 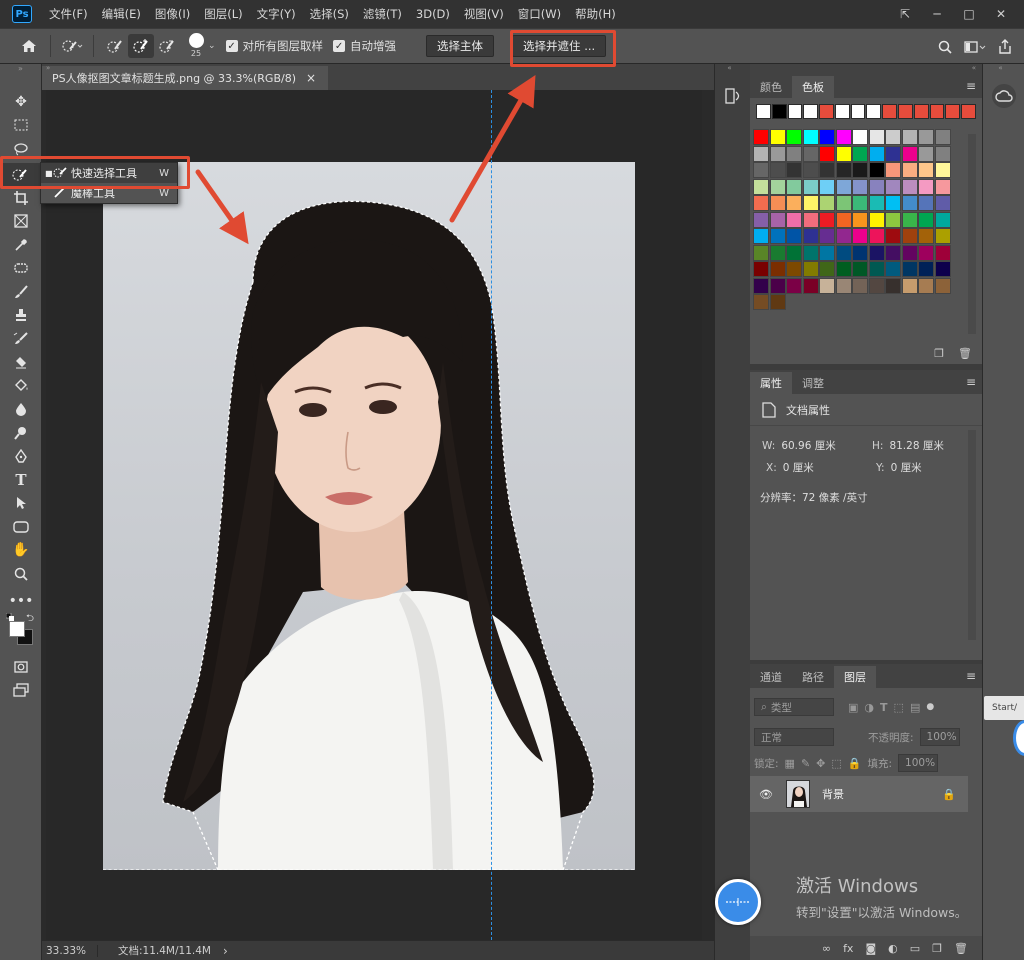 What do you see at coordinates (766, 794) in the screenshot?
I see `visibility-eye-icon: 👁` at bounding box center [766, 794].